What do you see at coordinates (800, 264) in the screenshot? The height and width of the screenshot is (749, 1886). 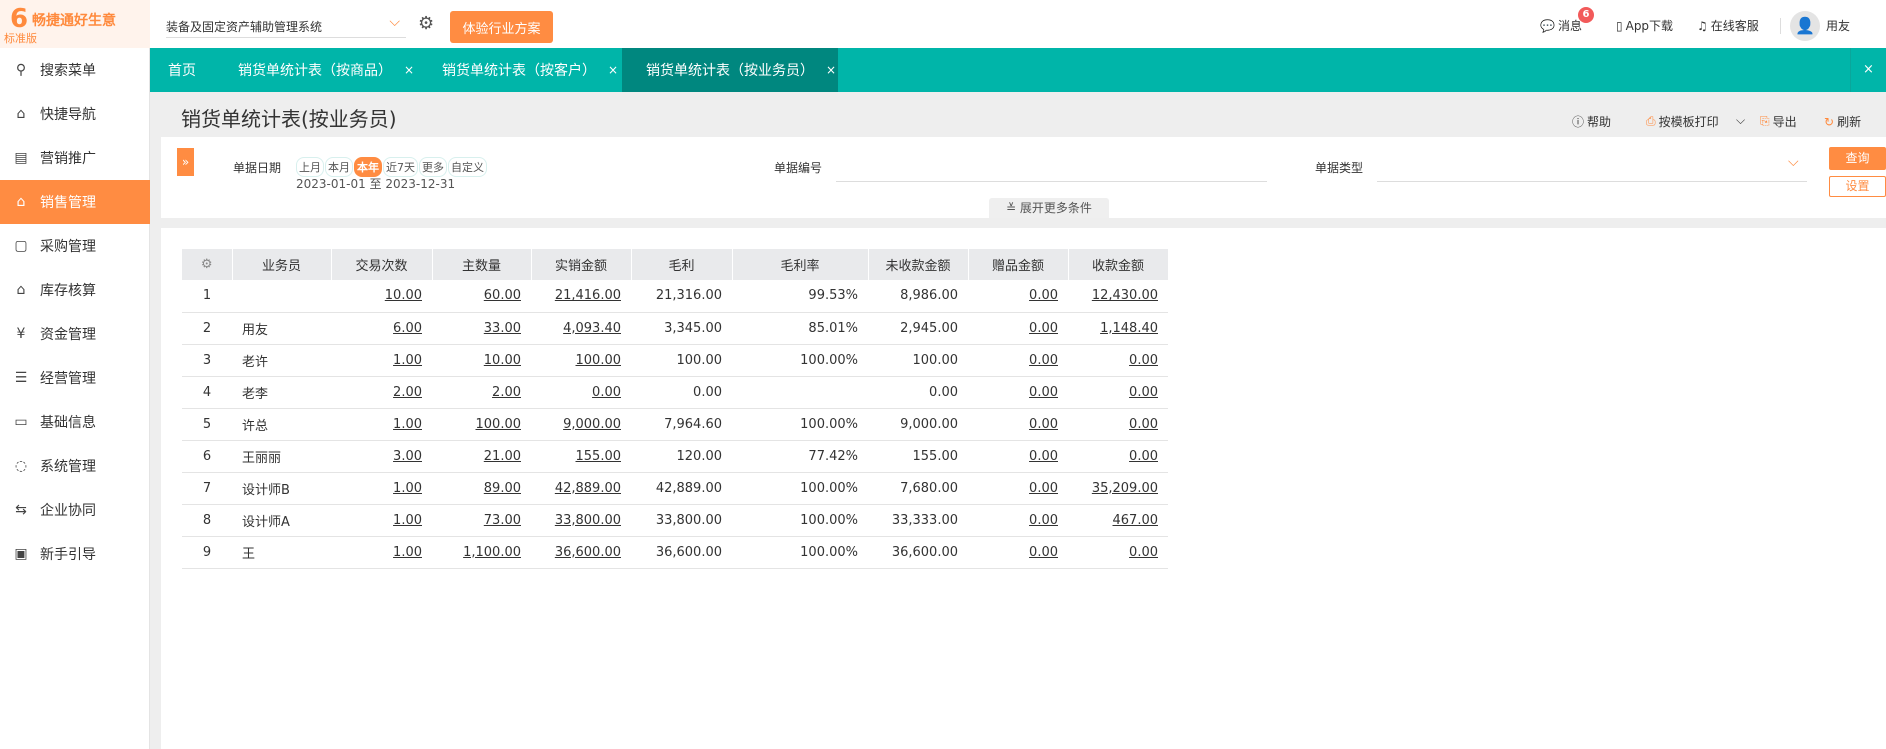 I see `column-header: 毛利率` at bounding box center [800, 264].